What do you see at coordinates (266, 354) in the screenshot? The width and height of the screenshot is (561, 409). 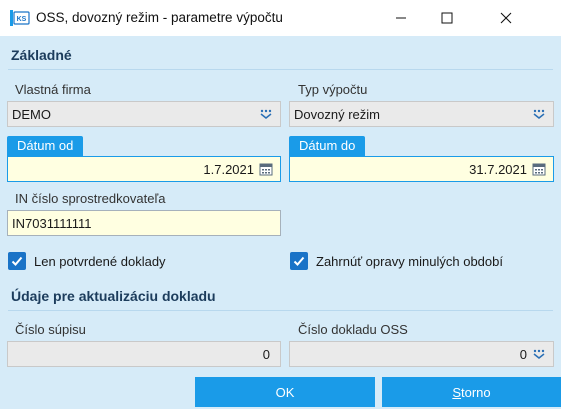 I see `list-number-value: 0` at bounding box center [266, 354].